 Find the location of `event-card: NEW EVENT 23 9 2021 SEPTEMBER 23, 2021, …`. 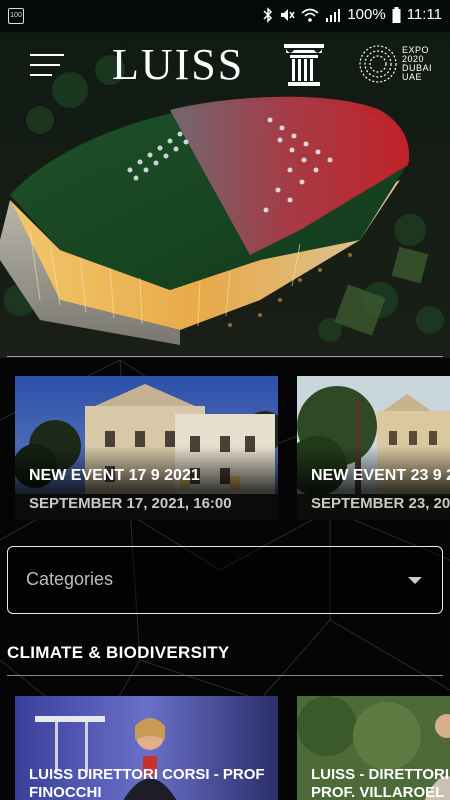

event-card: NEW EVENT 23 9 2021 SEPTEMBER 23, 2021, … is located at coordinates (373, 448).